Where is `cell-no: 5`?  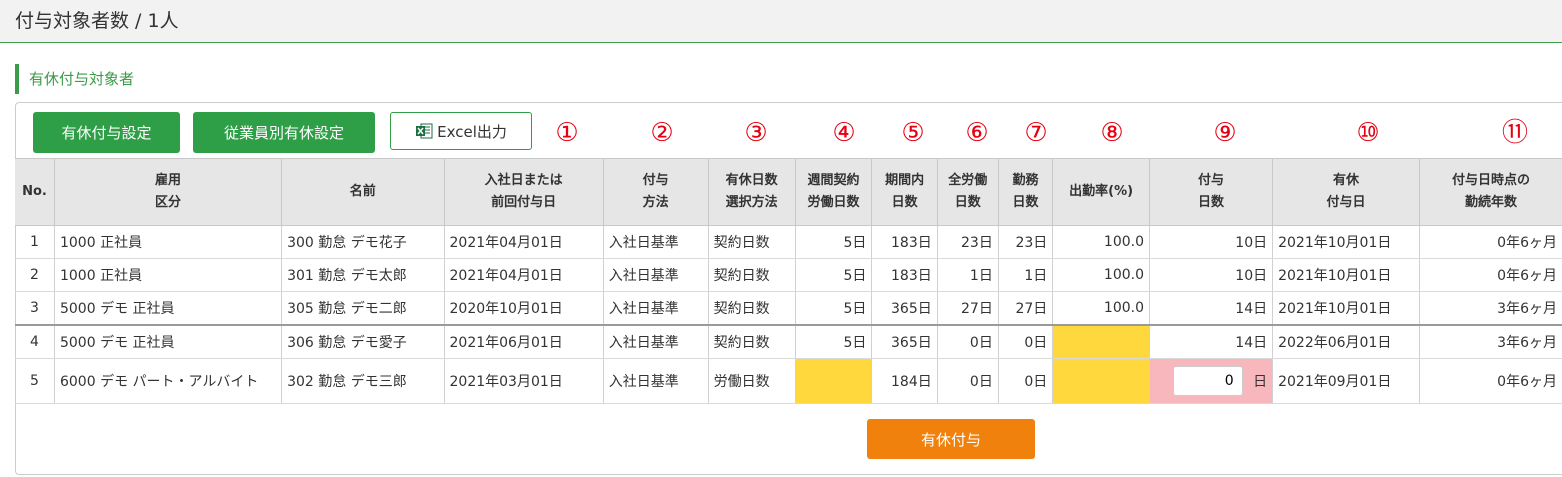
cell-no: 5 is located at coordinates (35, 381).